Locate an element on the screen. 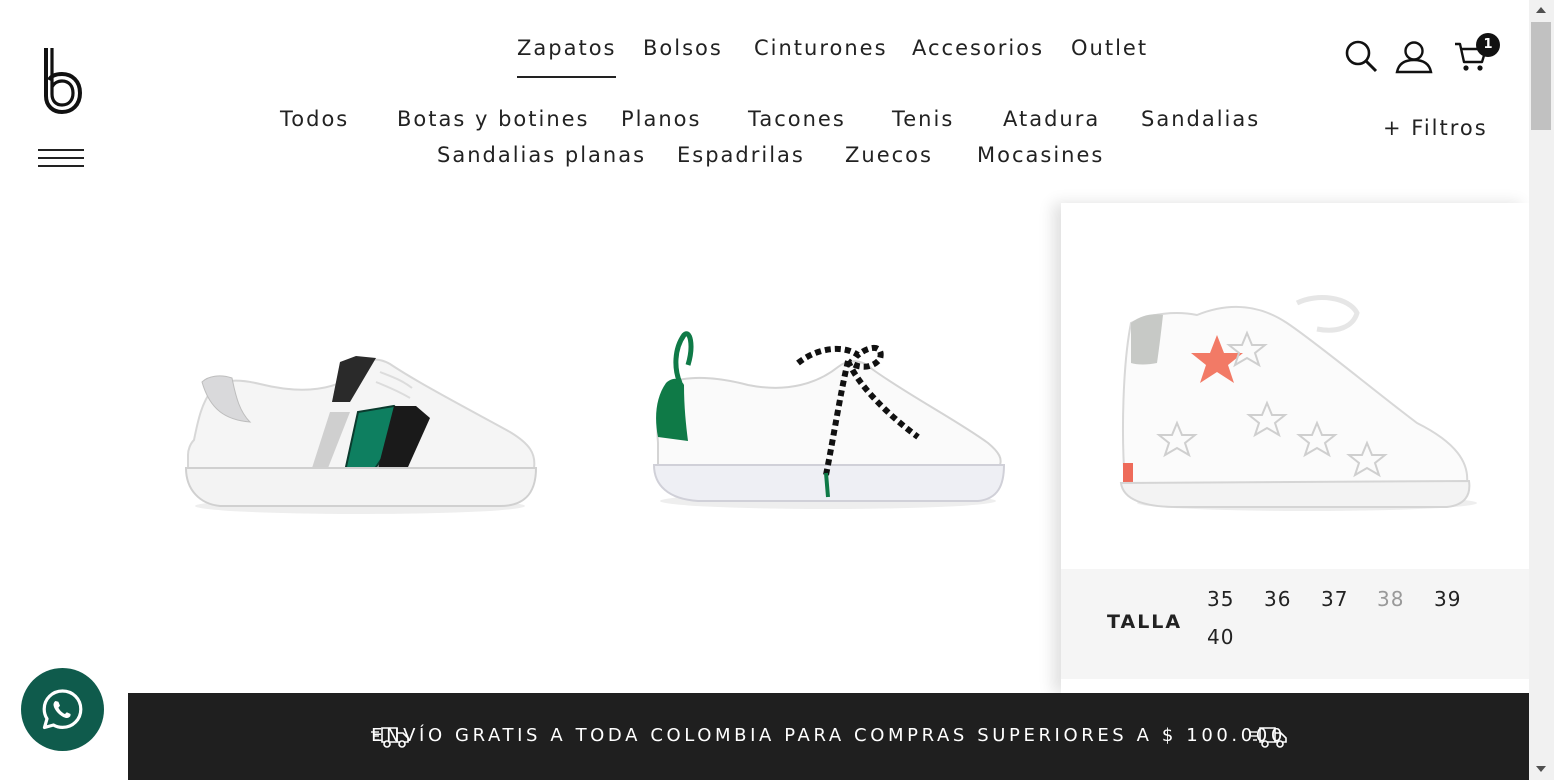 This screenshot has width=1554, height=780. category-todos: Todos is located at coordinates (314, 119).